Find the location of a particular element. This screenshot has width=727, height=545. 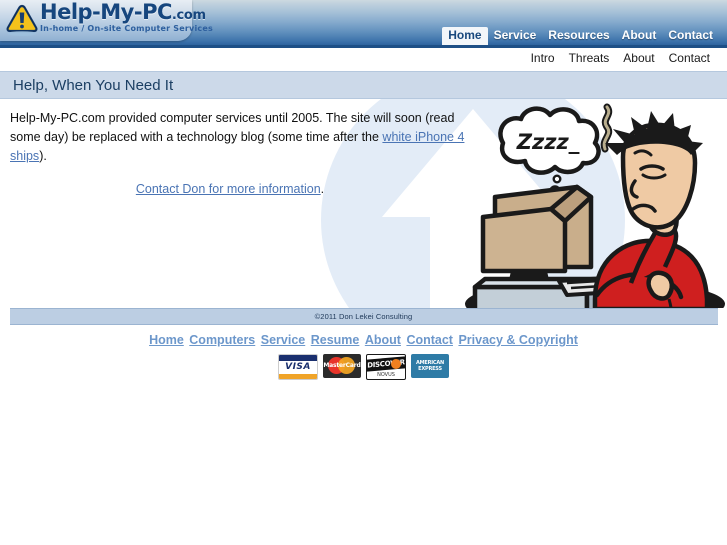

subnav-item-about: About is located at coordinates (638, 58).